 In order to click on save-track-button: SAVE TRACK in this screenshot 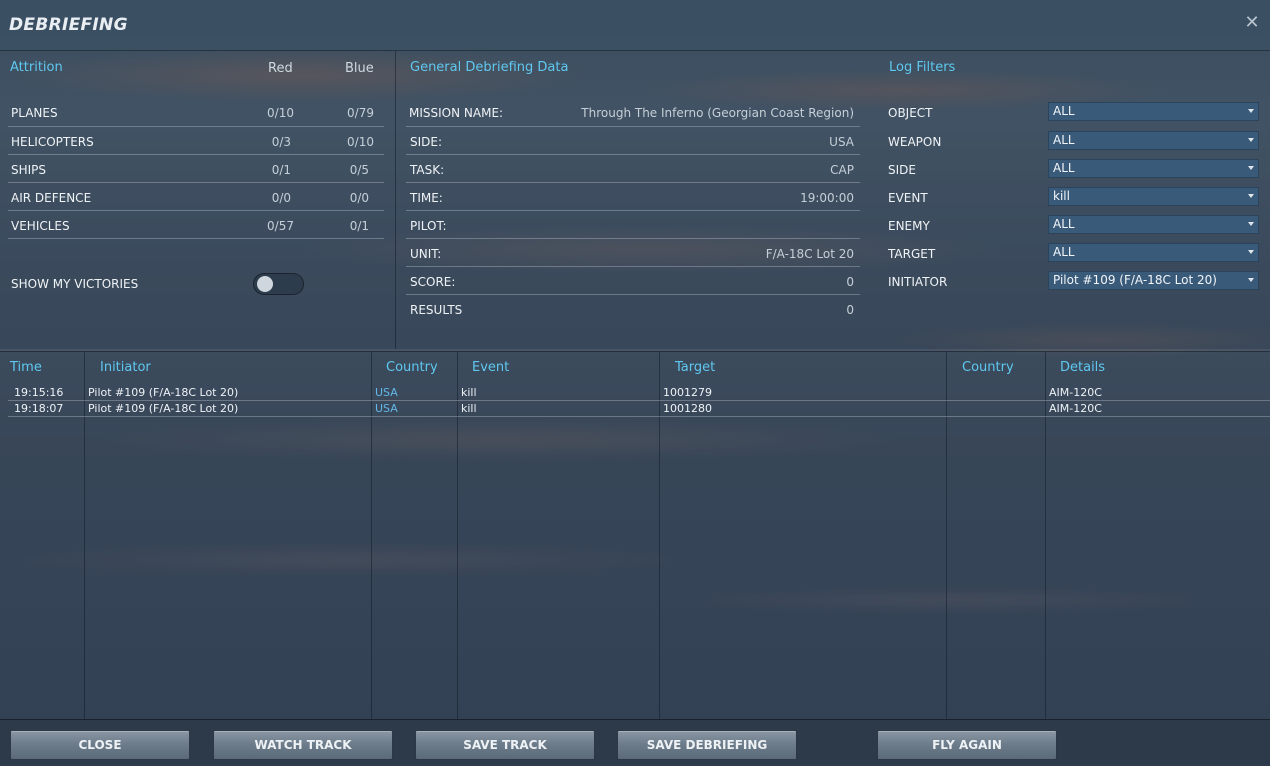, I will do `click(505, 745)`.